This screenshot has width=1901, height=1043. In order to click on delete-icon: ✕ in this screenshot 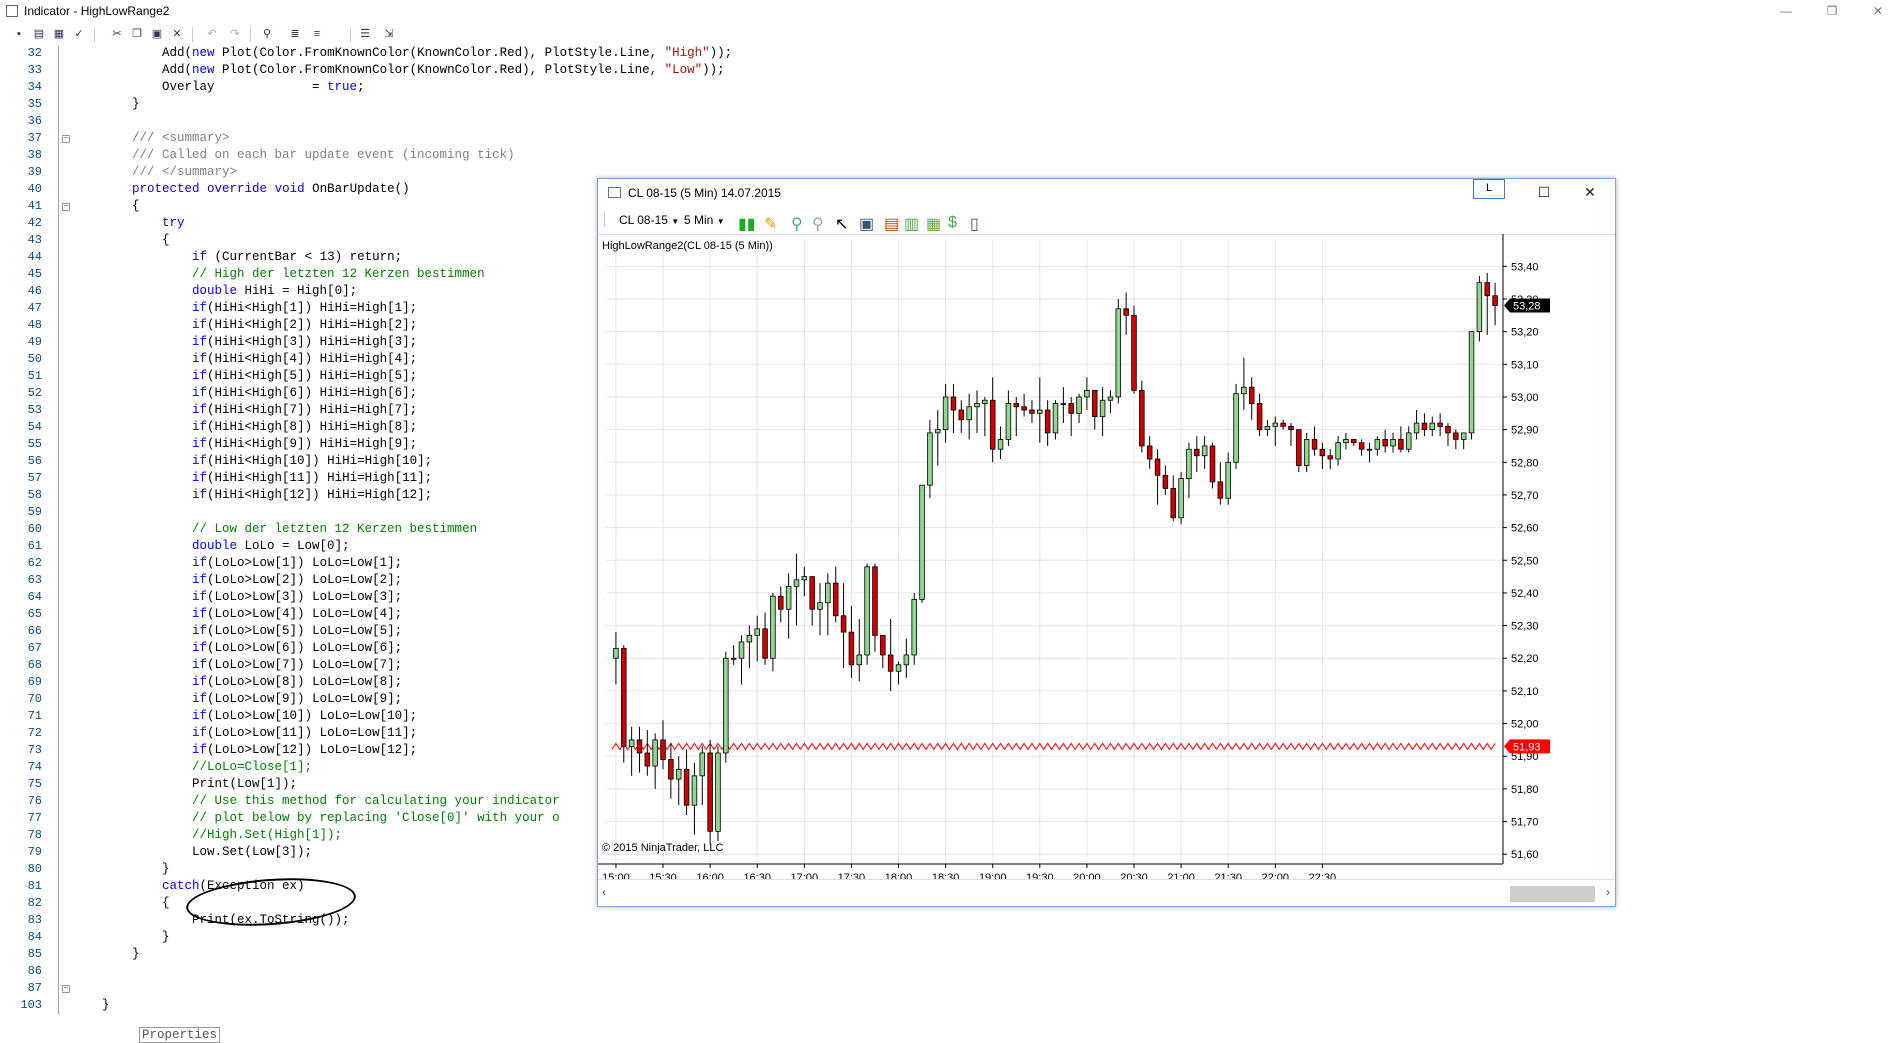, I will do `click(177, 34)`.